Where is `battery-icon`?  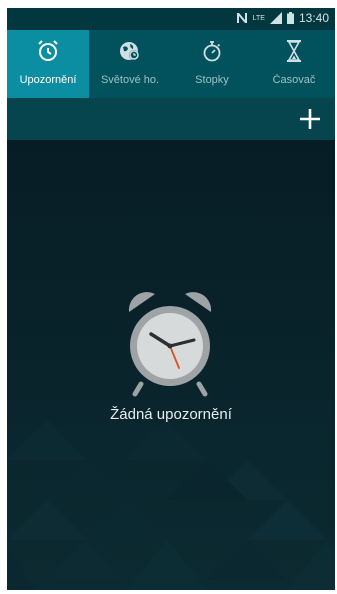 battery-icon is located at coordinates (290, 18).